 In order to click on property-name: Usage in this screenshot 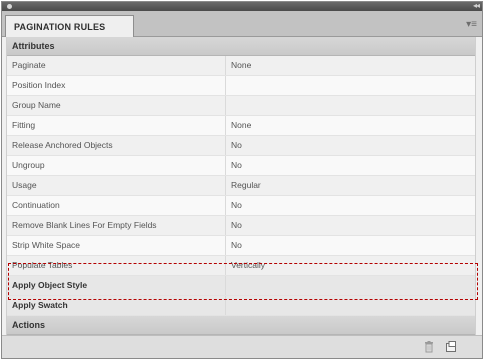, I will do `click(116, 185)`.